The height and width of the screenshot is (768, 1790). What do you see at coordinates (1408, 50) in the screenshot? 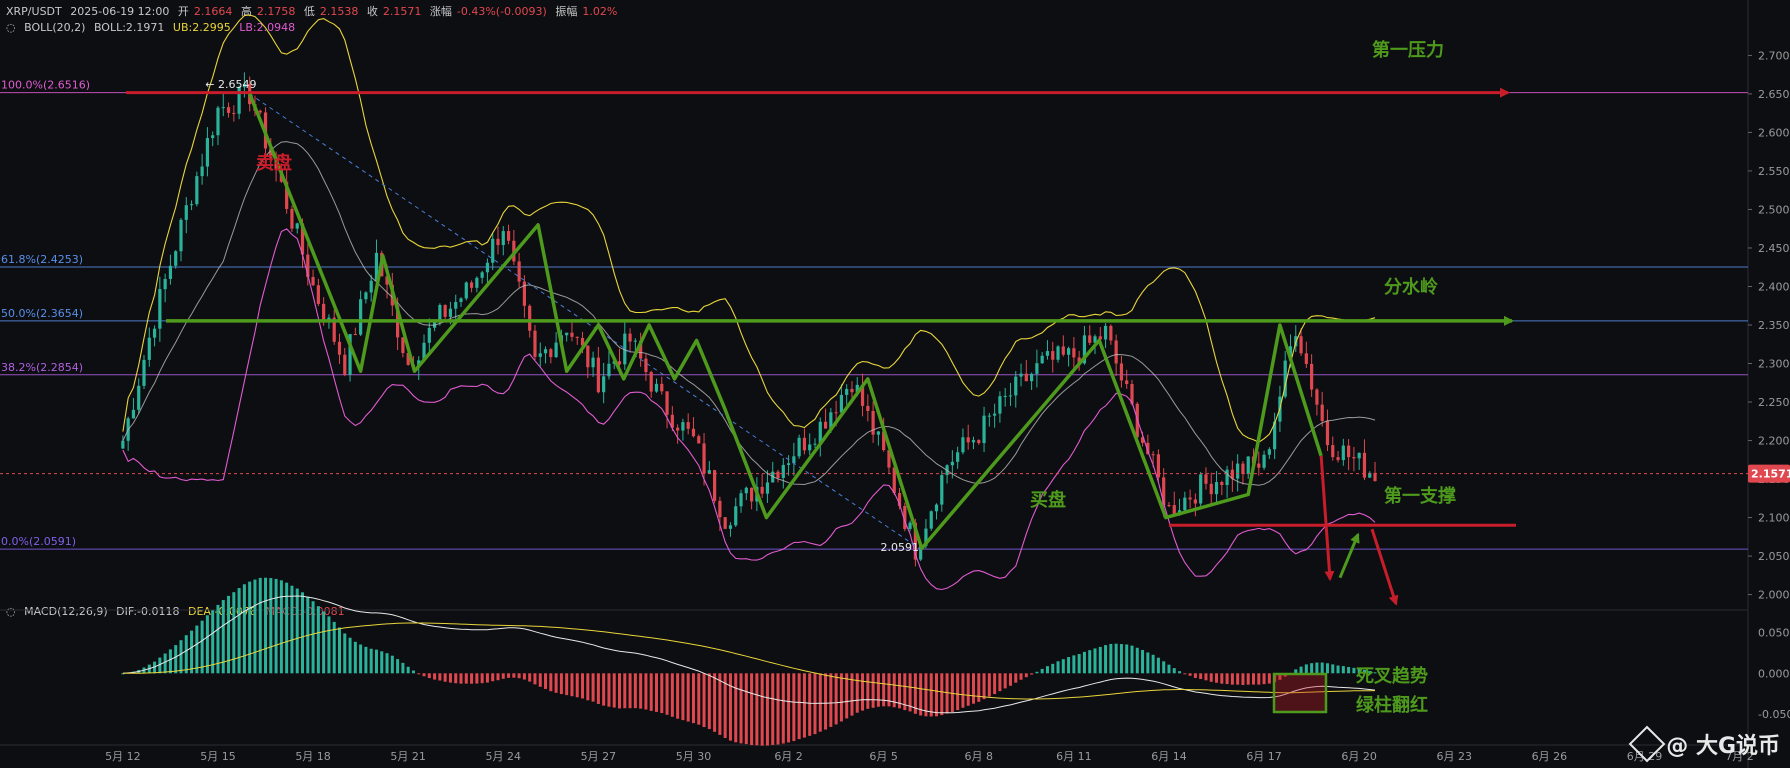
I see `resistance-label: 第一压力` at bounding box center [1408, 50].